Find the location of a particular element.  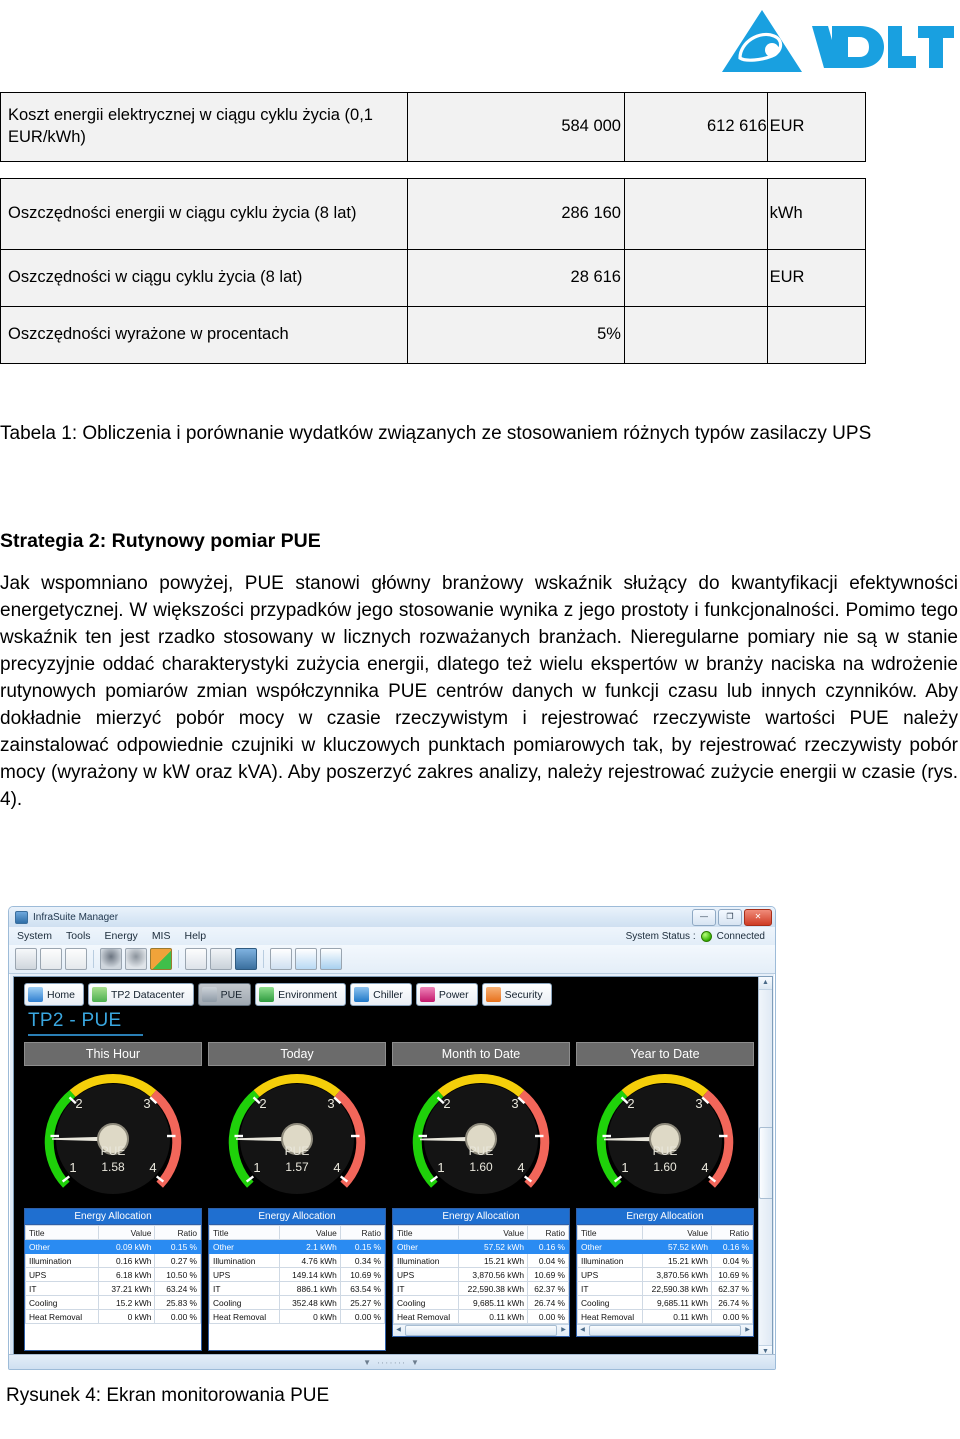

table-row: Cooling 15.2 kWh 25.83 % is located at coordinates (113, 1302).